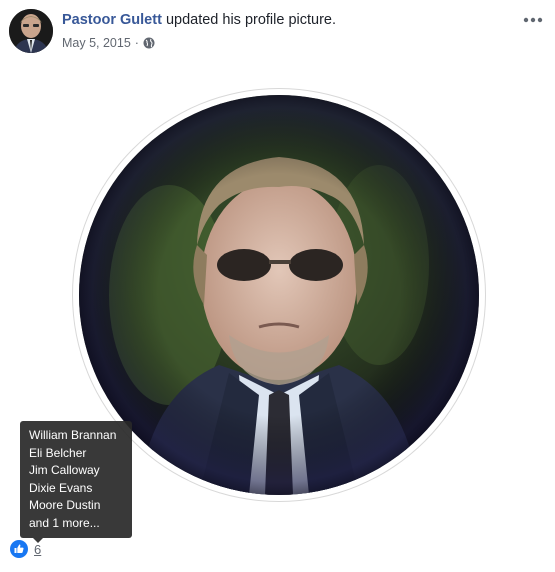  Describe the element at coordinates (73, 435) in the screenshot. I see `tooltip-name: William Brannan` at that location.